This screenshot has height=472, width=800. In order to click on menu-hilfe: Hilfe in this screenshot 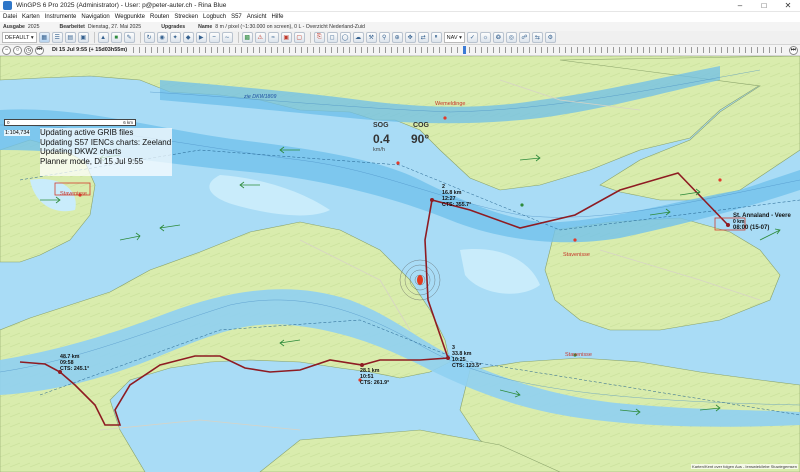, I will do `click(277, 17)`.